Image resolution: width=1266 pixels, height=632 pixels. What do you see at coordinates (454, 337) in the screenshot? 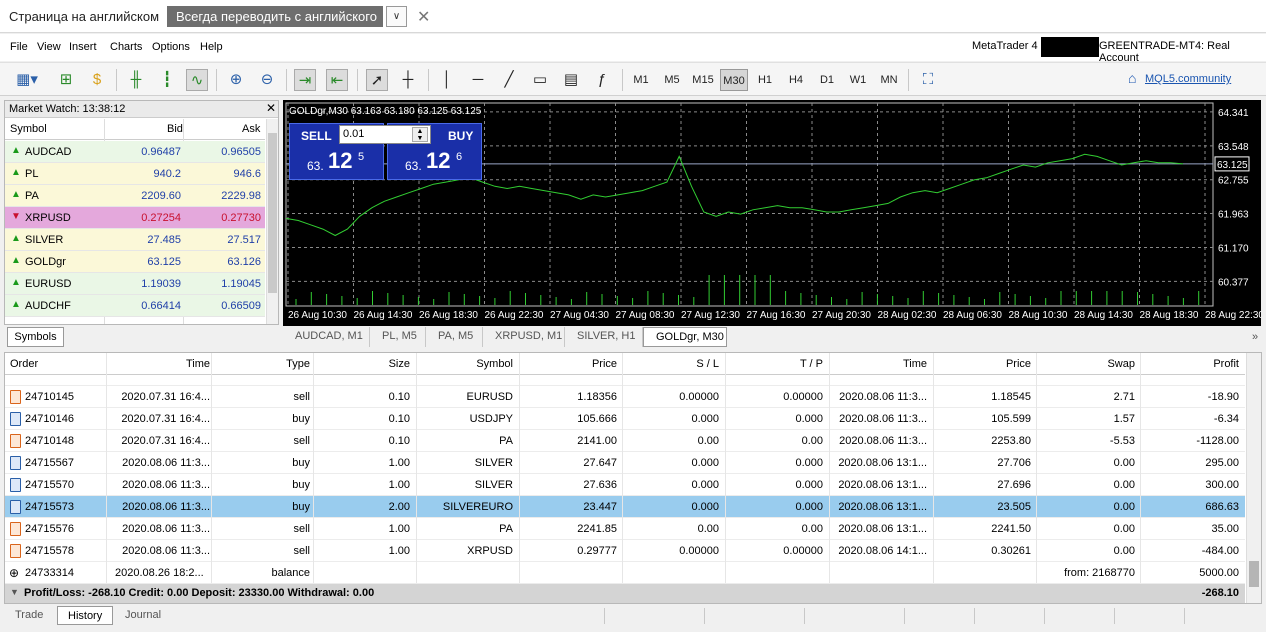
I see `chart-tab-pa: PA, M5` at bounding box center [454, 337].